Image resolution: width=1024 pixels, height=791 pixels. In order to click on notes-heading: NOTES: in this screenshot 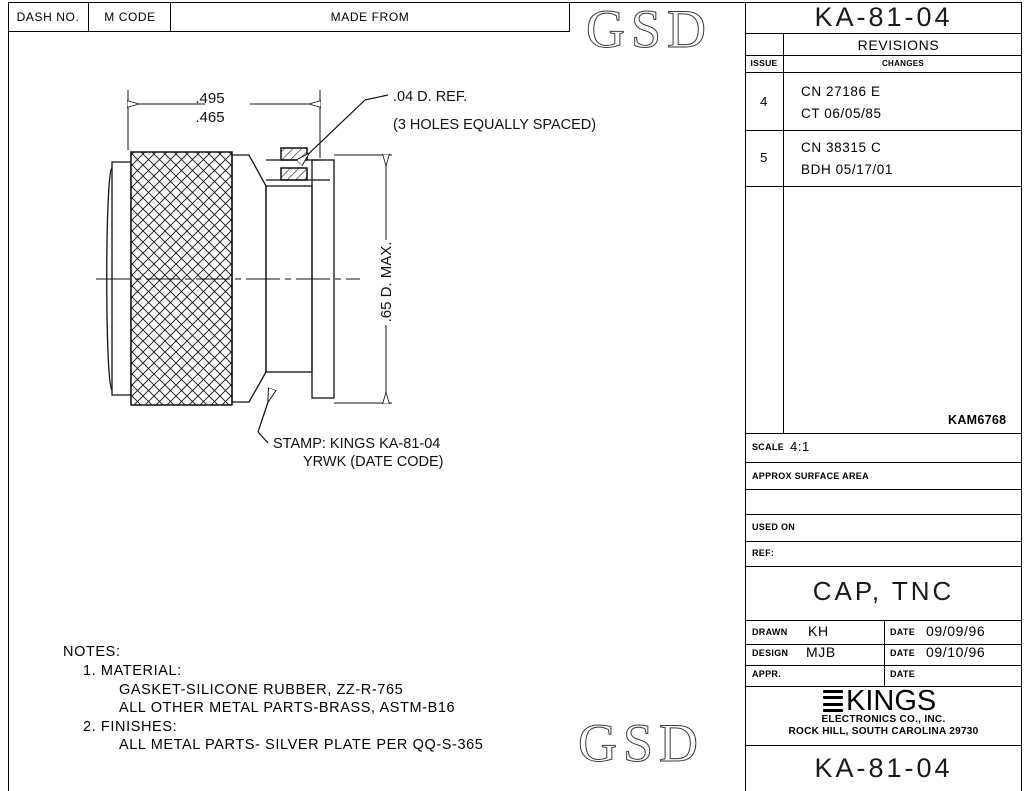, I will do `click(92, 652)`.